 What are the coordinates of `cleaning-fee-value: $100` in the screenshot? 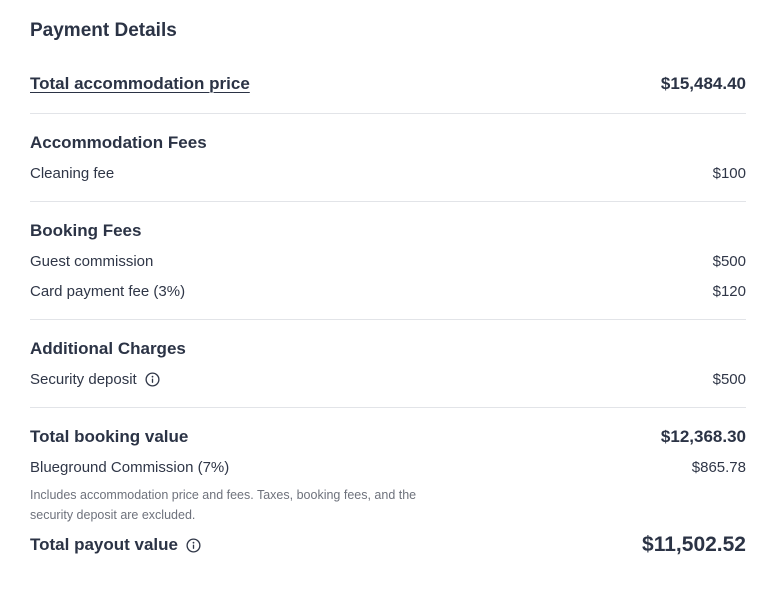 It's located at (729, 173).